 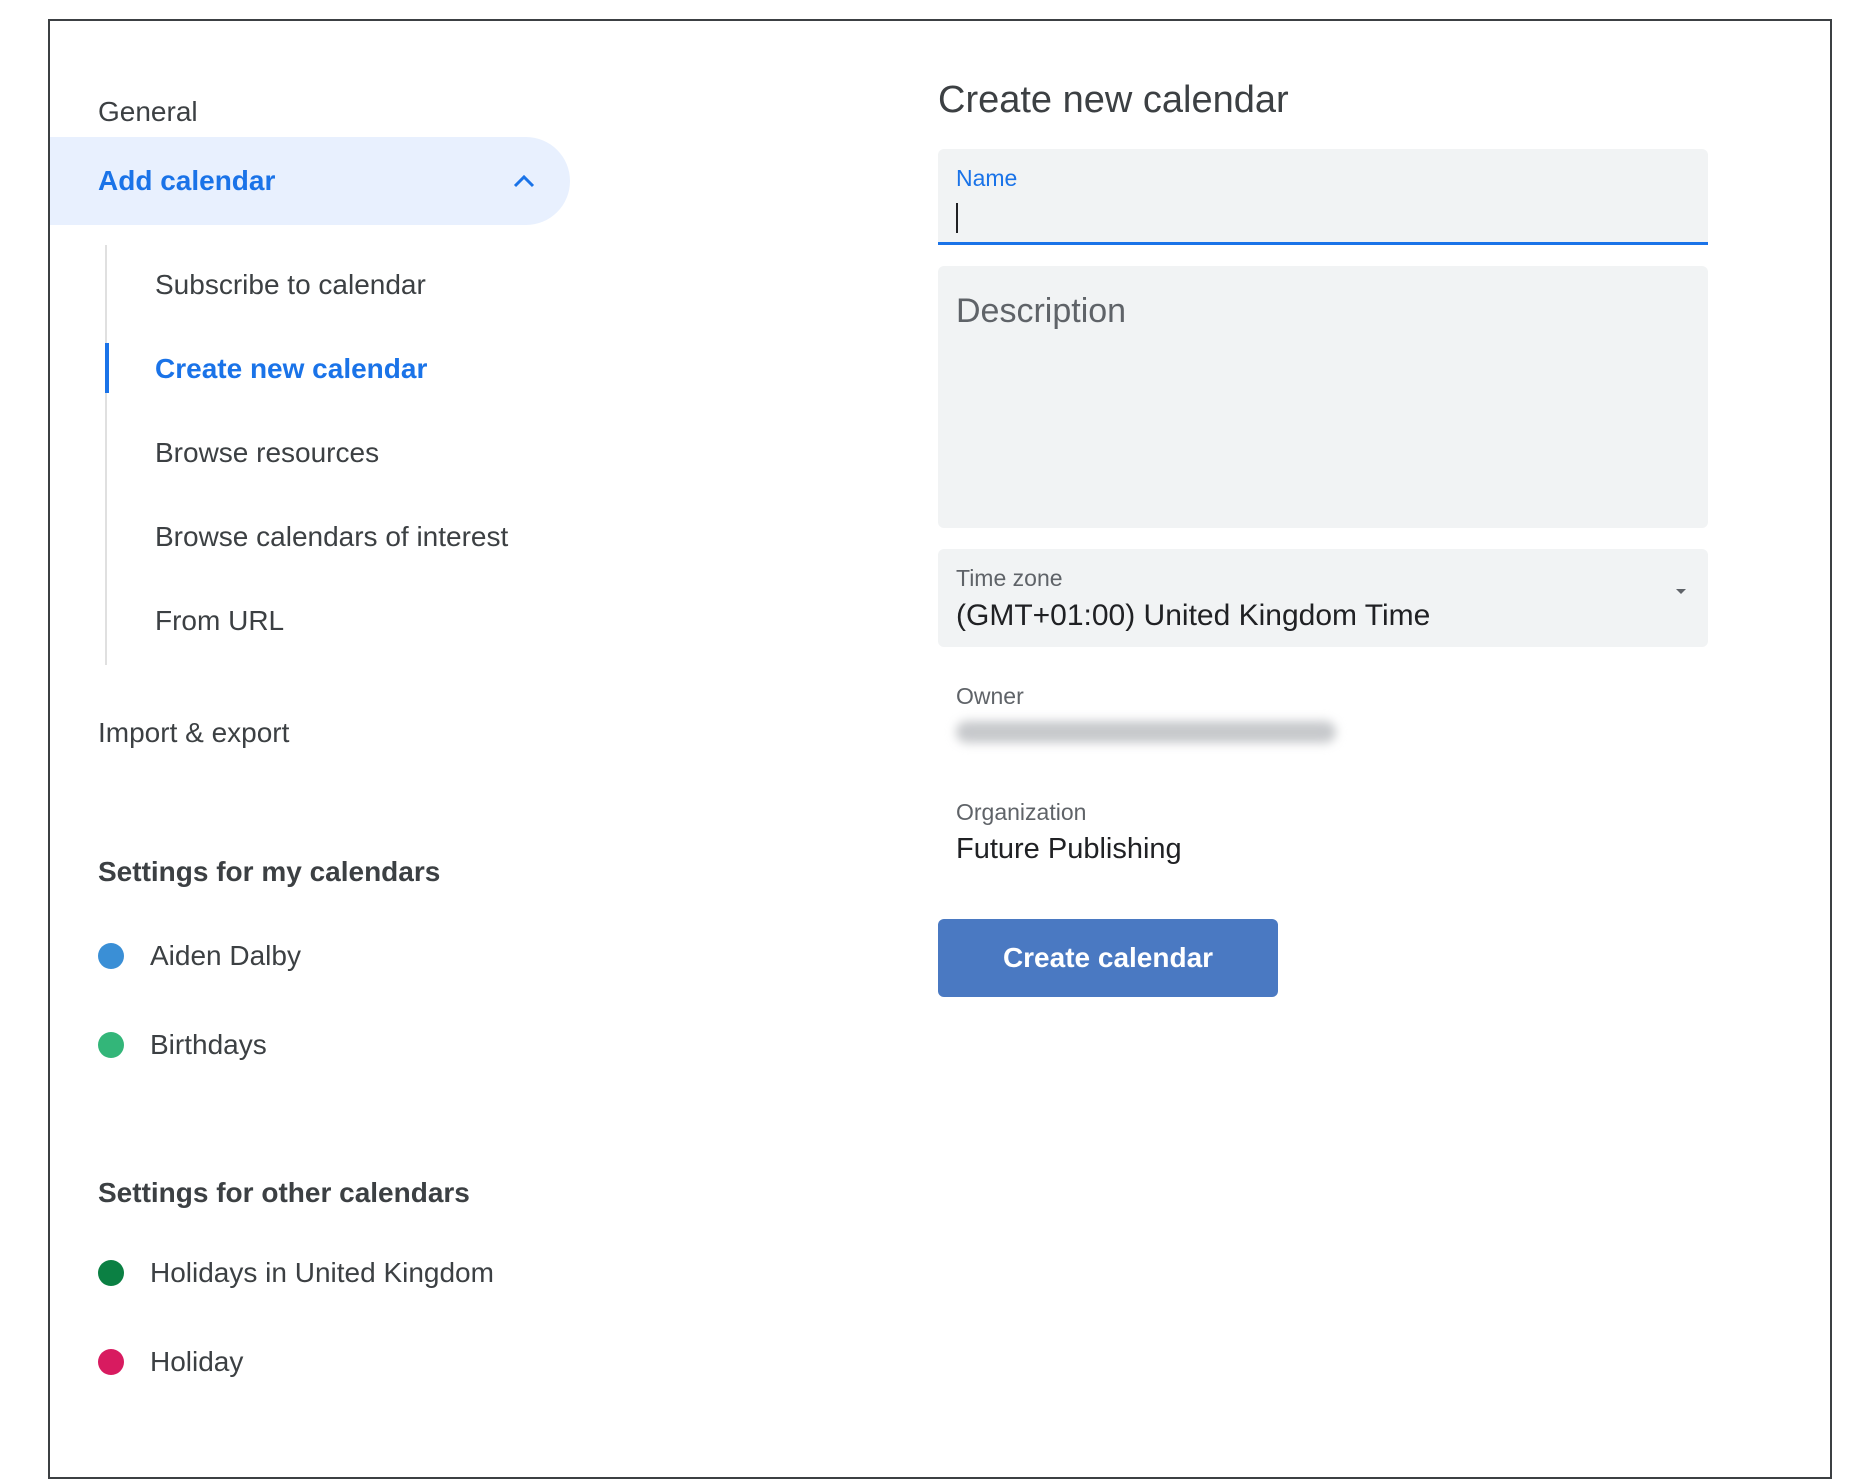 I want to click on sidebar-item-from-url: From URL, so click(x=357, y=621).